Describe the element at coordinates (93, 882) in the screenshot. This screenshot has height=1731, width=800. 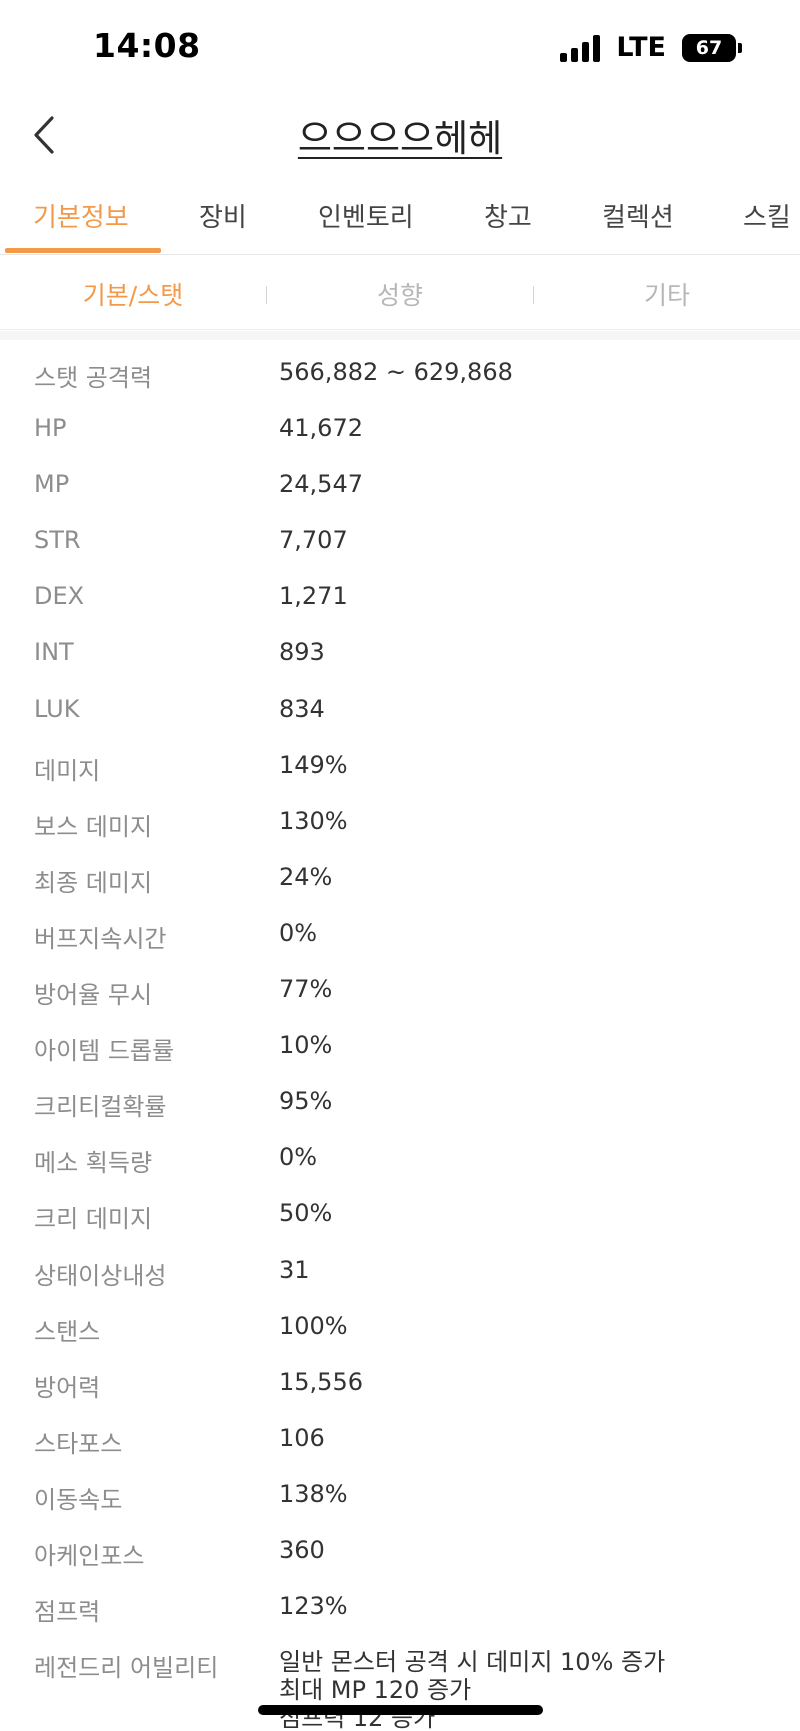
I see `stat-label: 최종 데미지` at that location.